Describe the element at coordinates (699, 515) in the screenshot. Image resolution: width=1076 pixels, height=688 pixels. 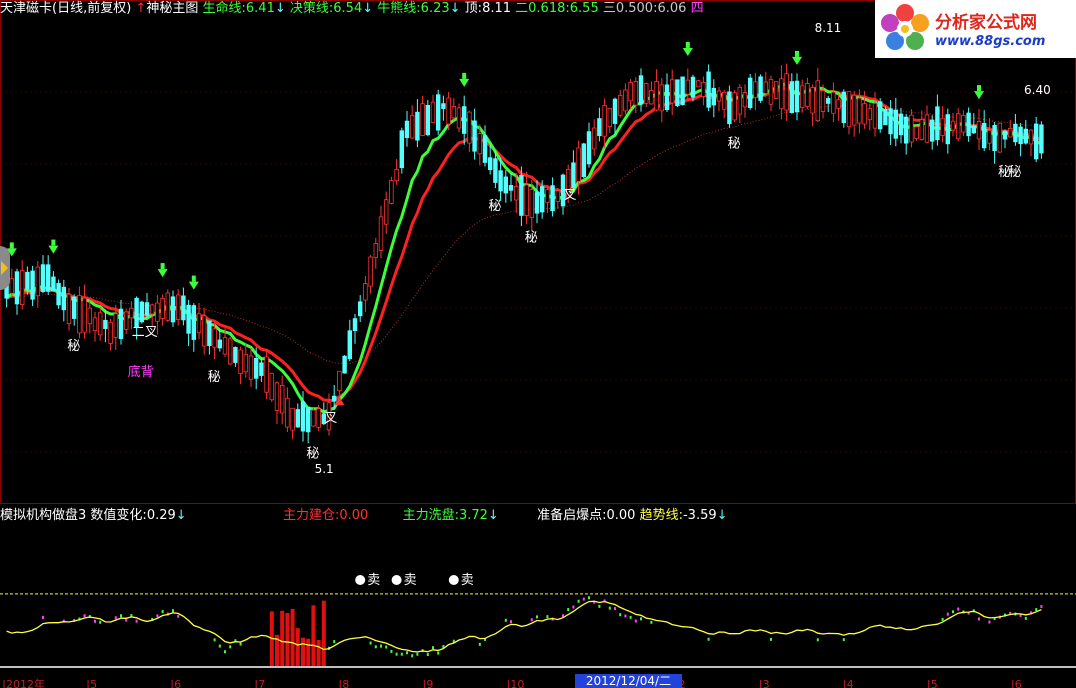
I see `trend-line-value: -3.59` at that location.